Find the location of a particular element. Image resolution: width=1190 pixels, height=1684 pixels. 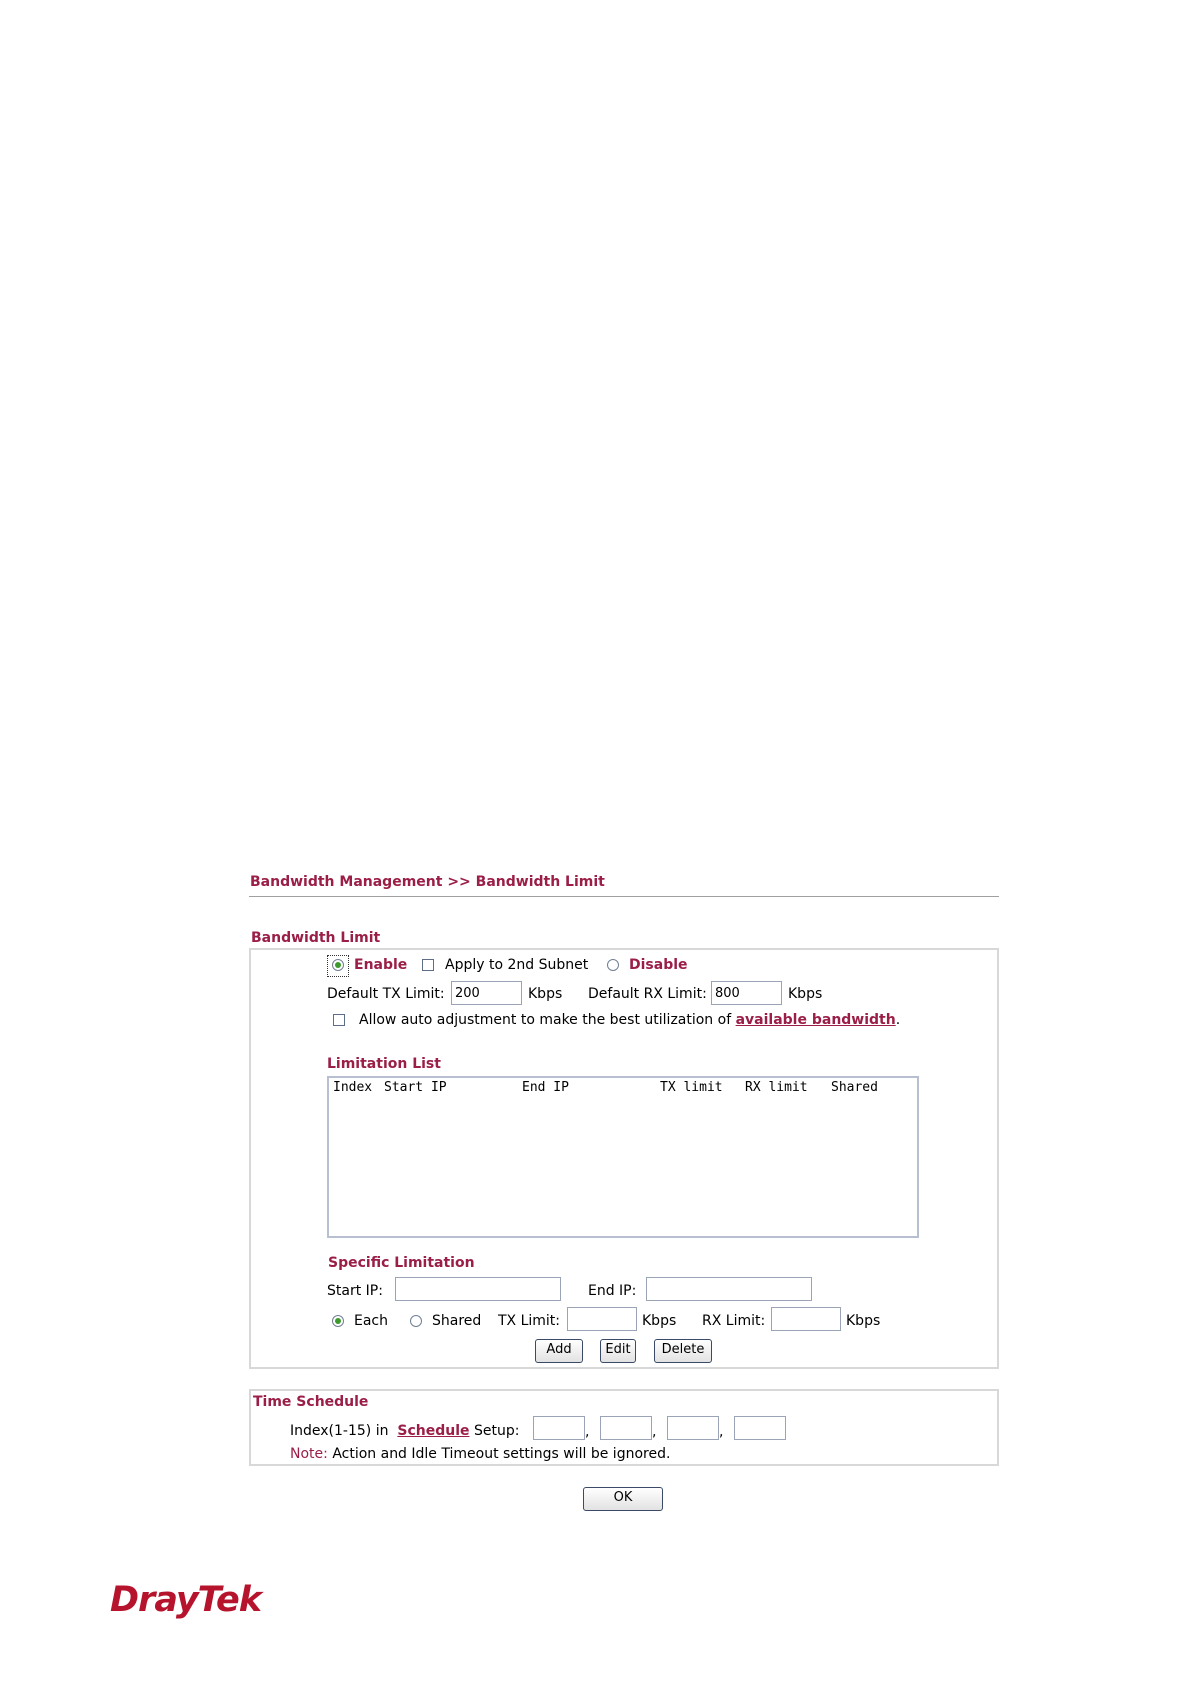

each-label: Each is located at coordinates (371, 1321).